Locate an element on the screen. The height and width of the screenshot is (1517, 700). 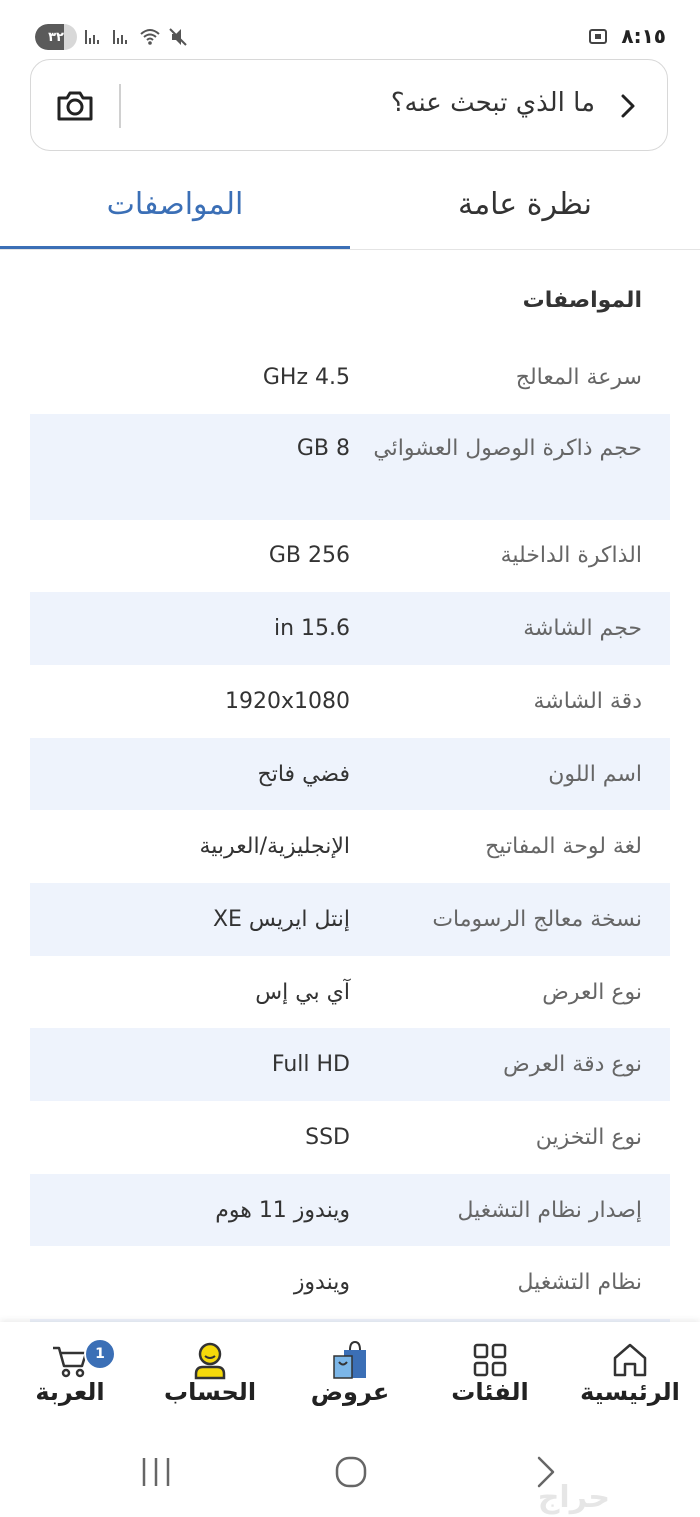
spec-value: ويندوز is located at coordinates (321, 1282).